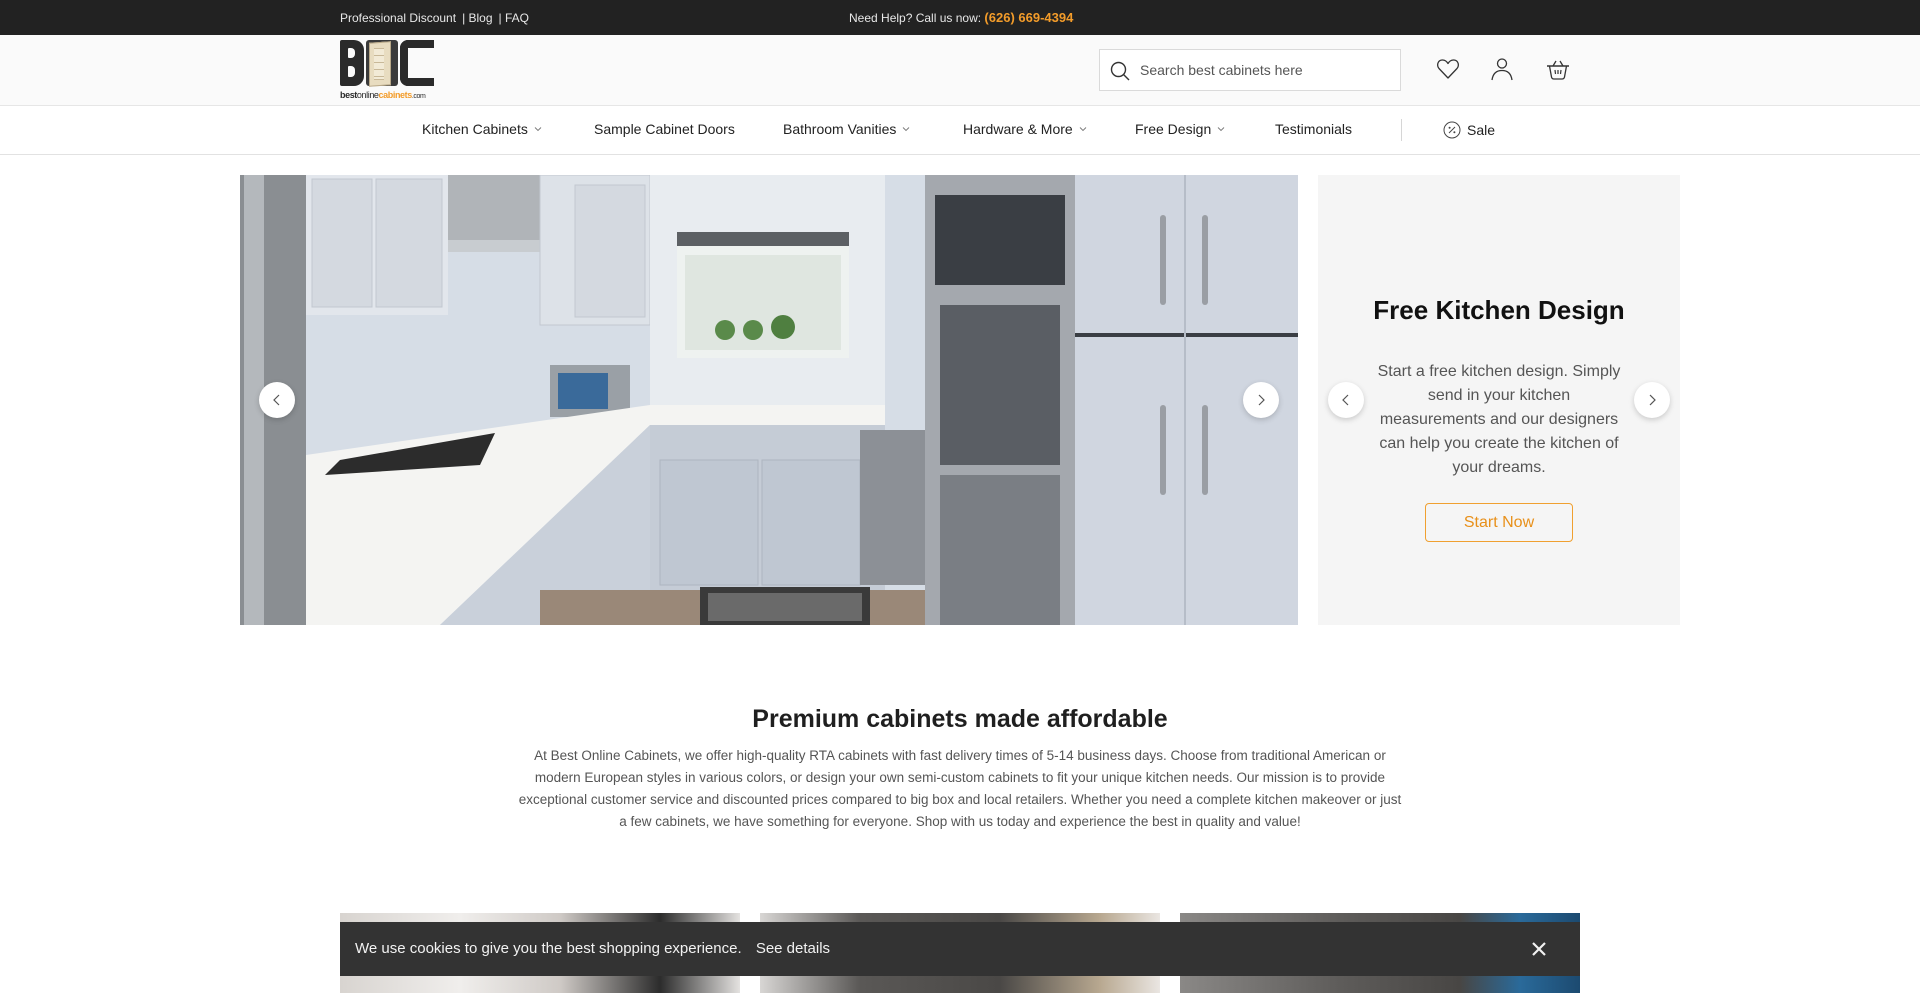 The width and height of the screenshot is (1920, 993). What do you see at coordinates (514, 18) in the screenshot?
I see `faq-link: | FAQ` at bounding box center [514, 18].